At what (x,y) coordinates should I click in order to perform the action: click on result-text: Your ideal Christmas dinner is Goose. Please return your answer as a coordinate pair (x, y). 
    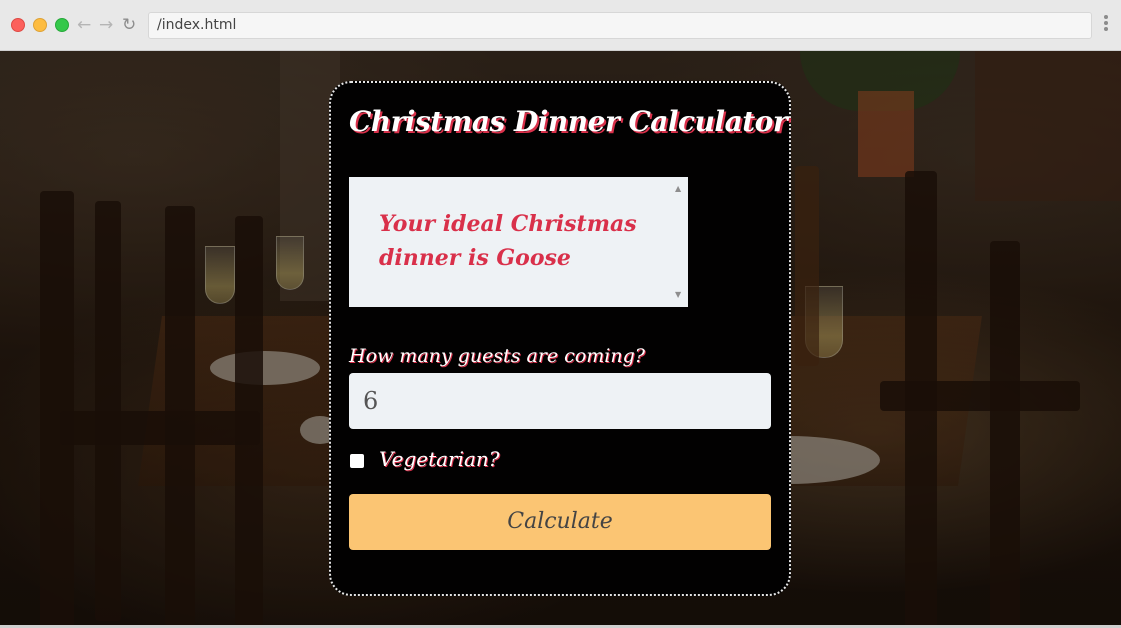
    Looking at the image, I should click on (508, 241).